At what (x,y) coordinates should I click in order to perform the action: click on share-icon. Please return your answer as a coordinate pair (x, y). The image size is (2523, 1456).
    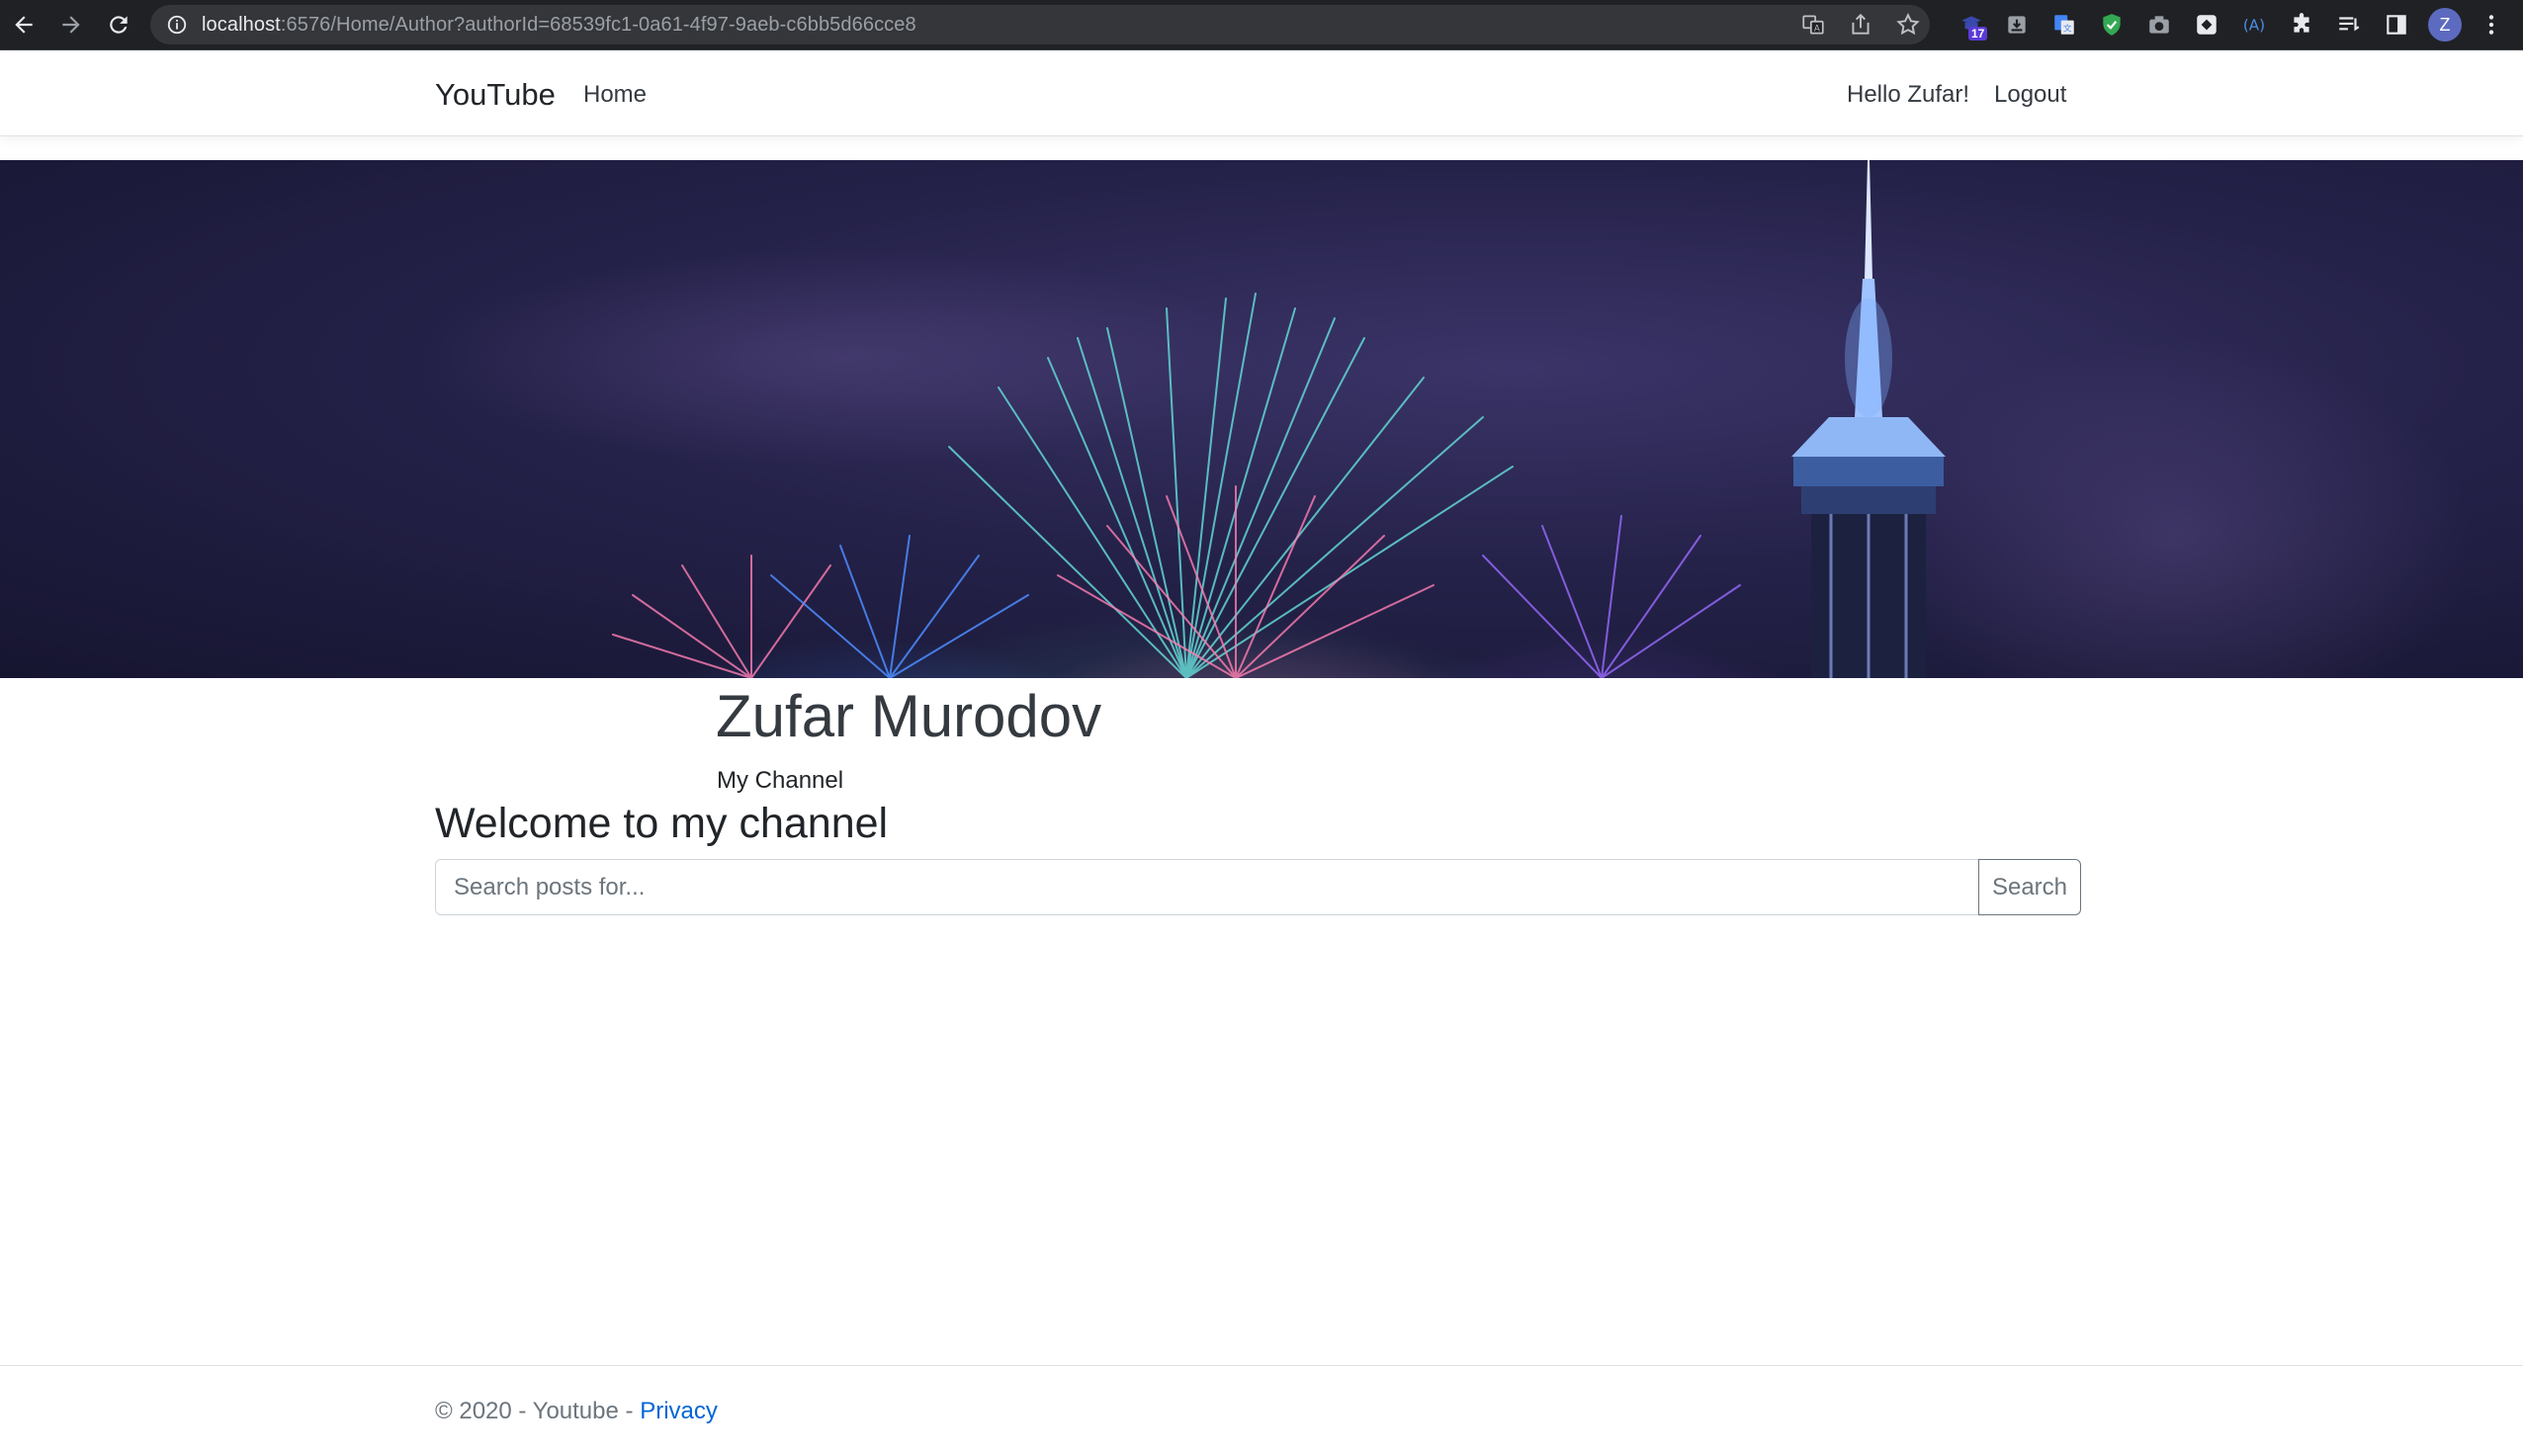
    Looking at the image, I should click on (1861, 25).